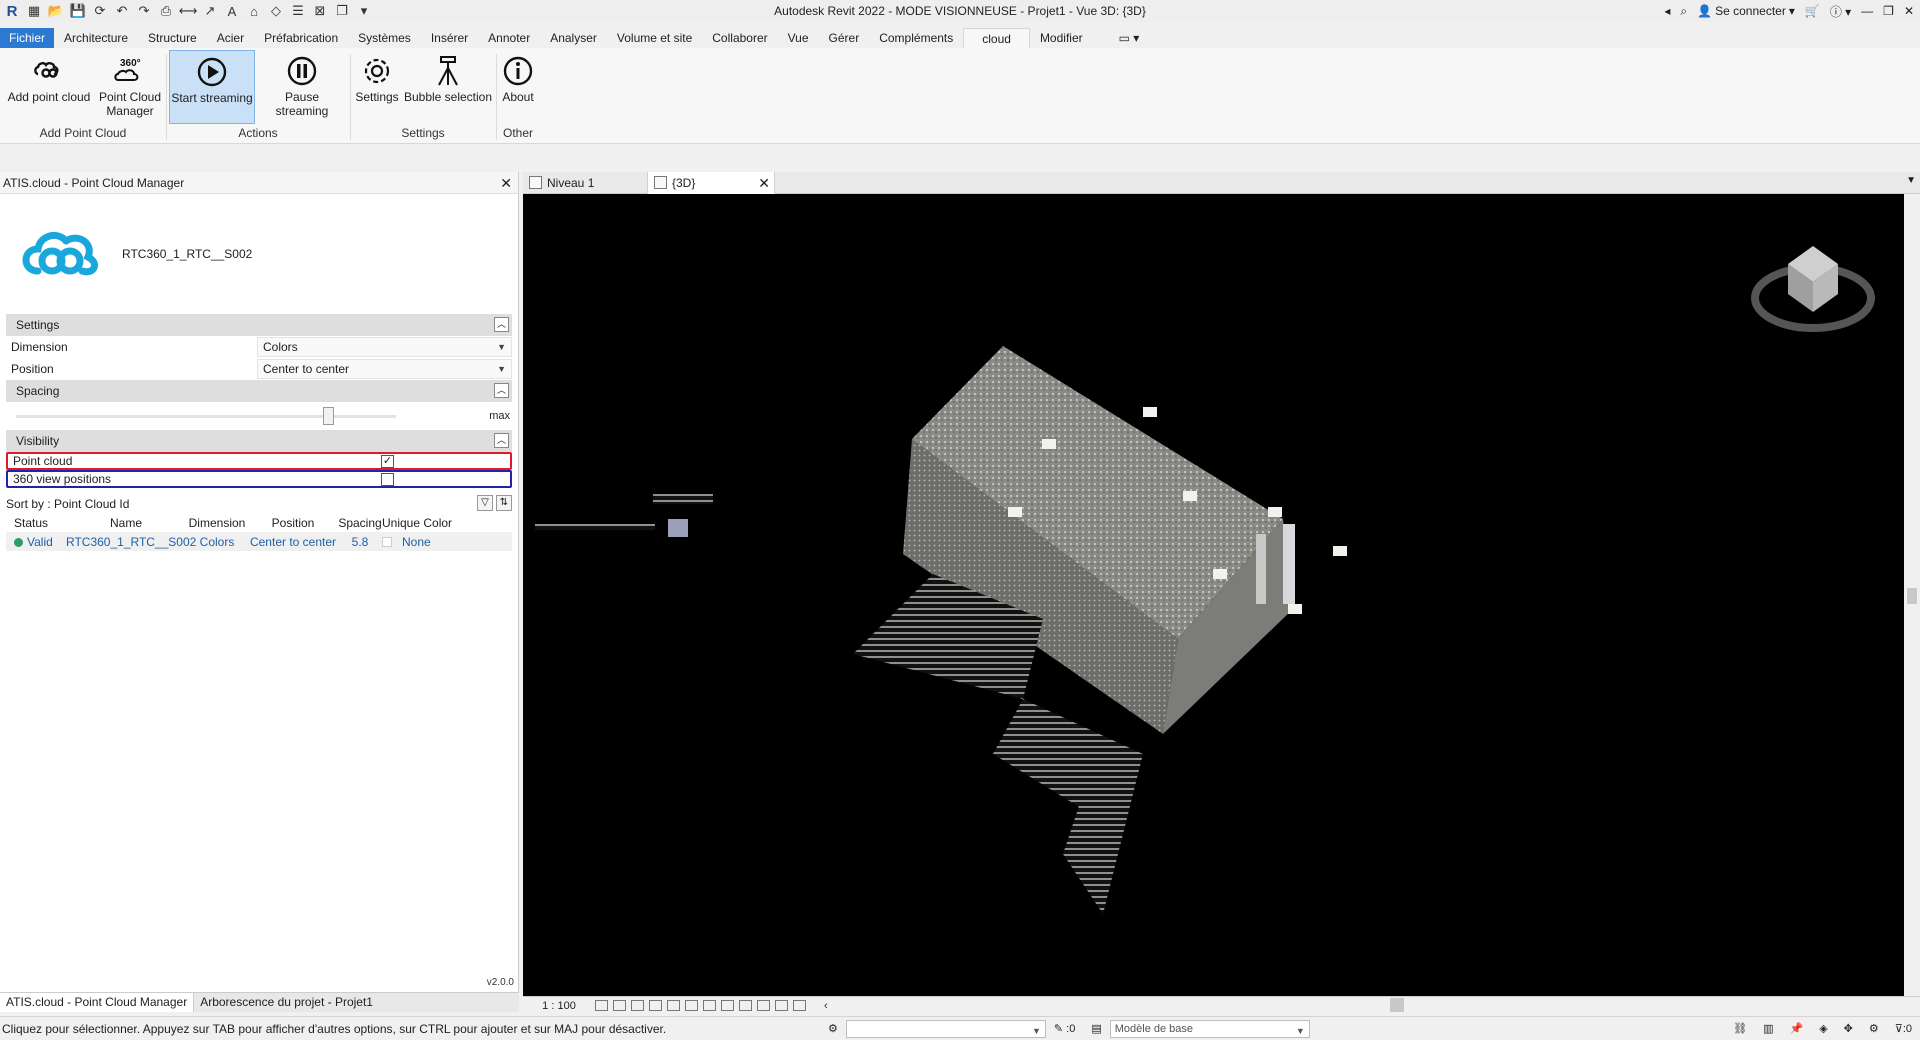 Image resolution: width=1920 pixels, height=1040 pixels. What do you see at coordinates (637, 1005) in the screenshot?
I see `sun-path-icon` at bounding box center [637, 1005].